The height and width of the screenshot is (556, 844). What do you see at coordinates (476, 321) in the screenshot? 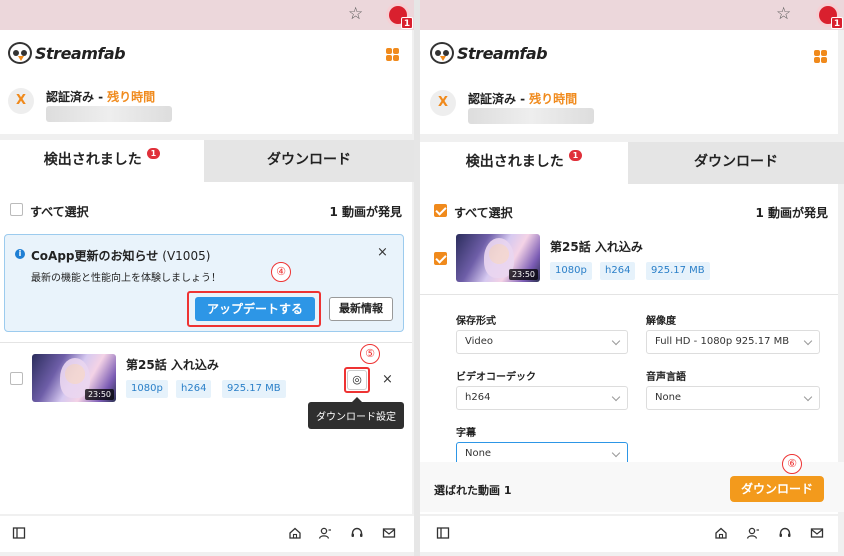
I see `format-label: 保存形式` at bounding box center [476, 321].